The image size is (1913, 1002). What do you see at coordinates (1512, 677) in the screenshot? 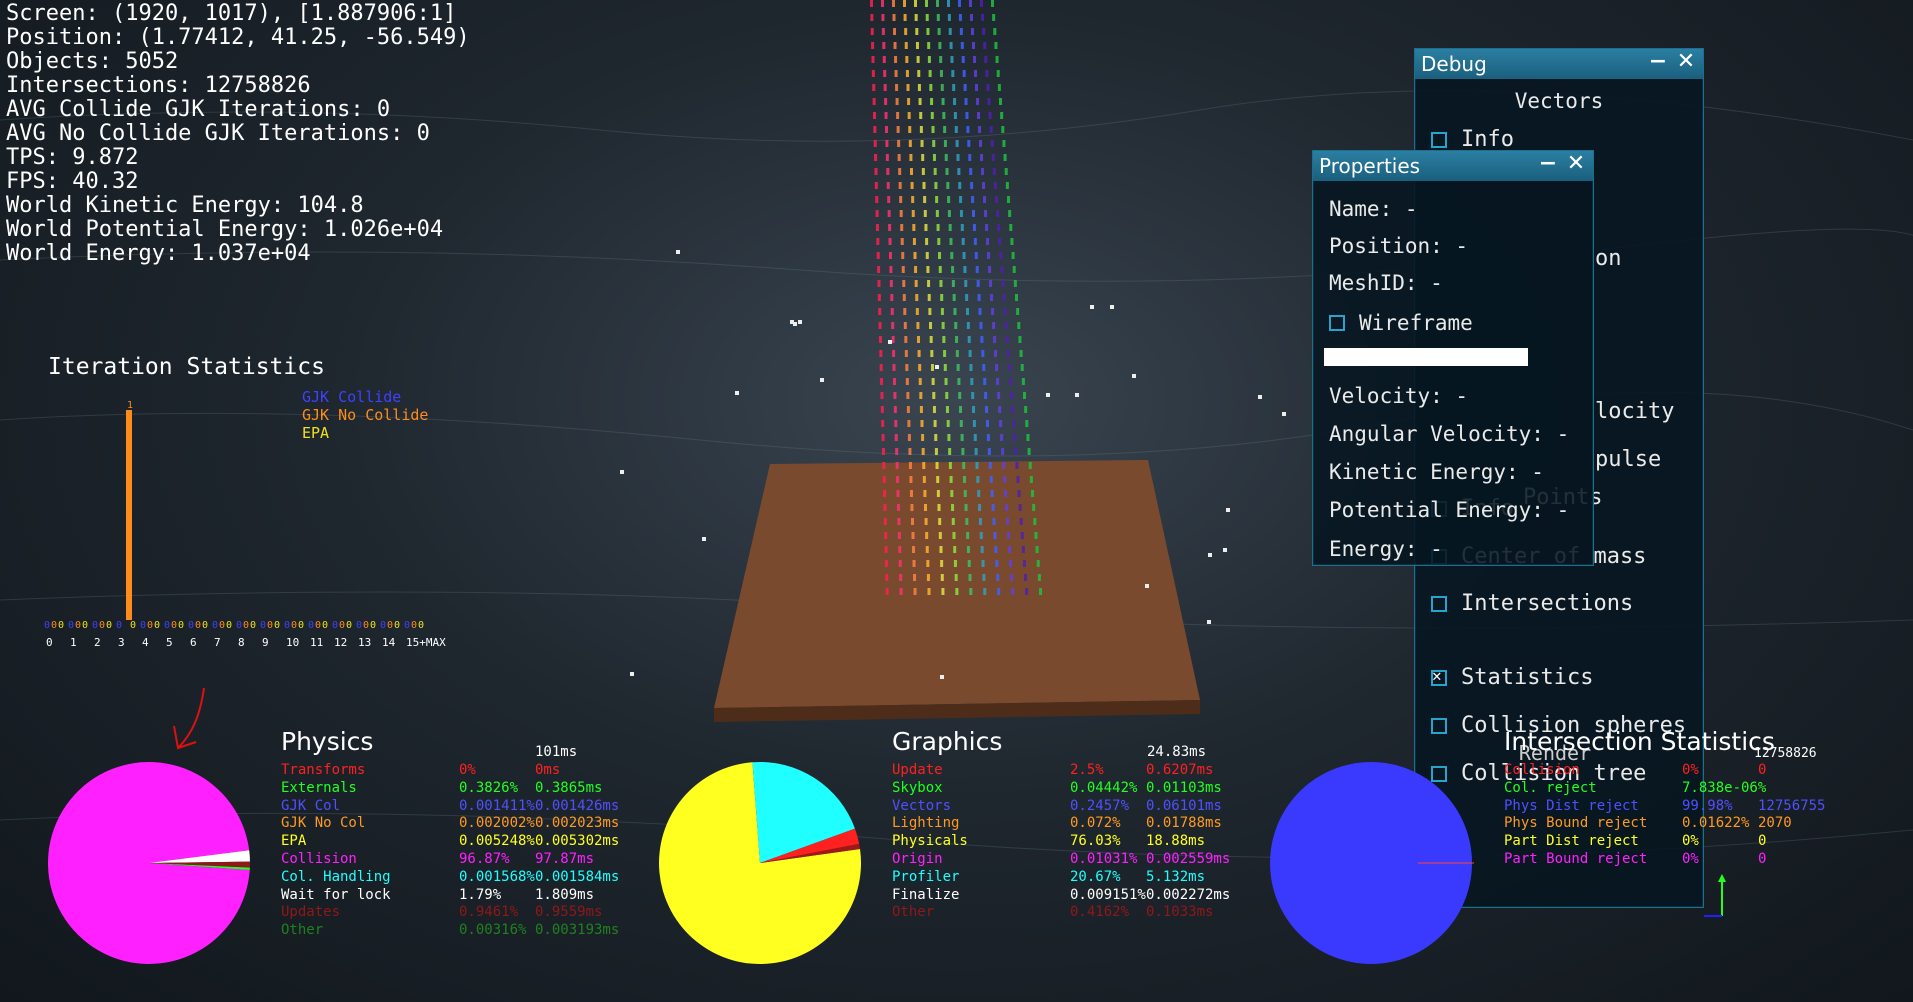
I see `debug-toggle-statistics: Statistics` at bounding box center [1512, 677].